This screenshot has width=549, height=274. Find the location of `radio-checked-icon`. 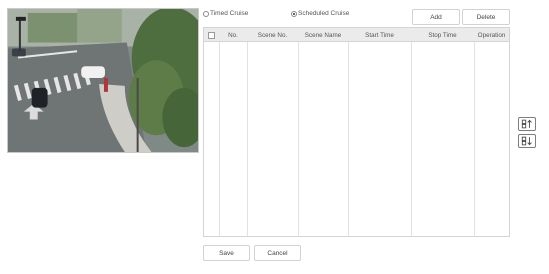

radio-checked-icon is located at coordinates (294, 13).